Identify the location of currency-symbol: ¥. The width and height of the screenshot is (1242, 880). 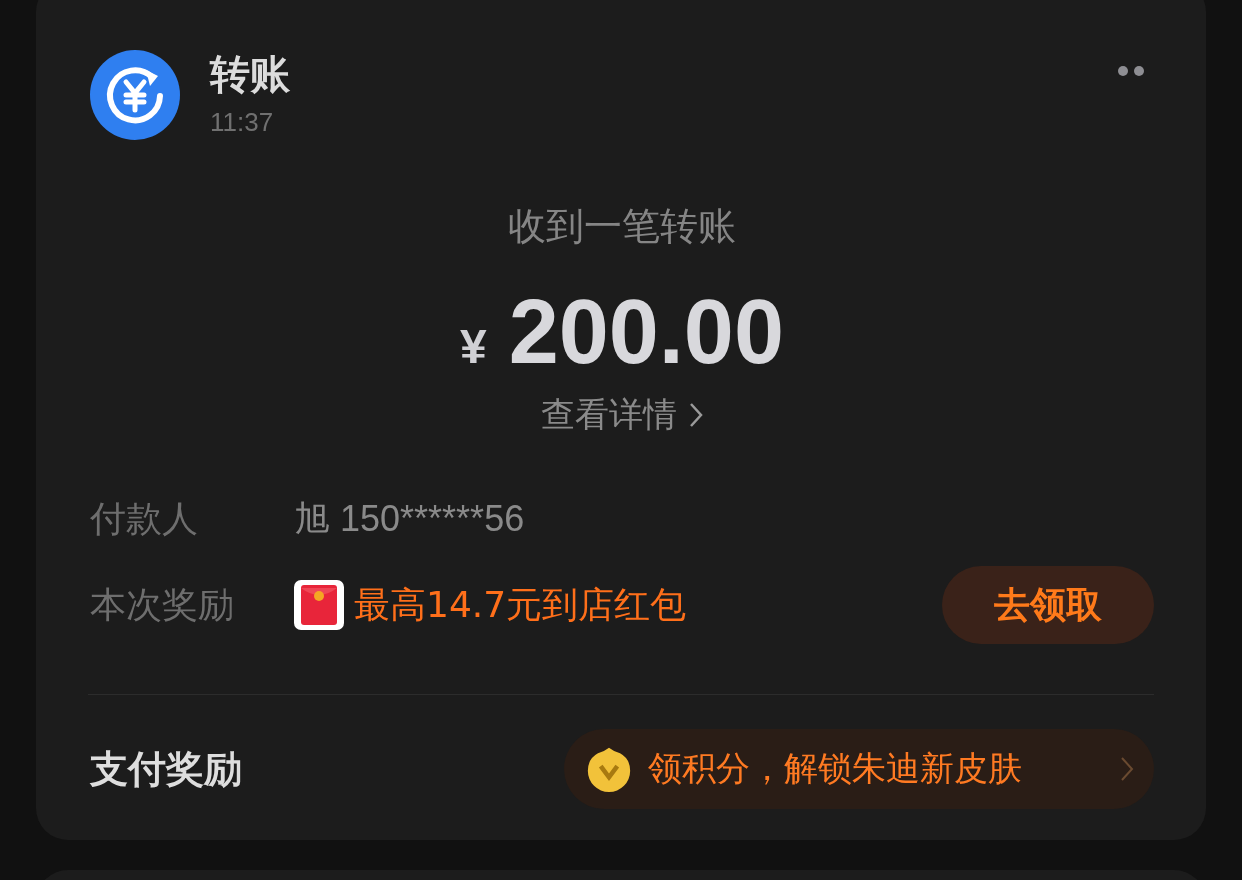
(473, 346).